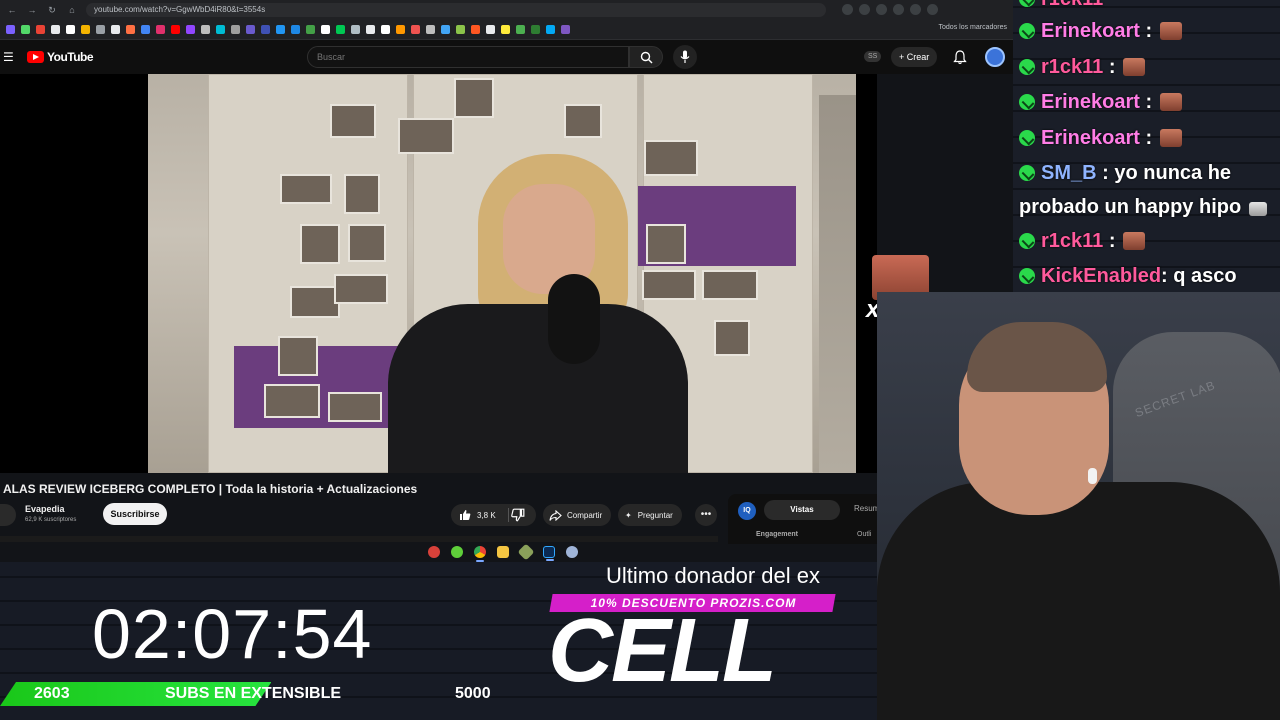 The width and height of the screenshot is (1280, 720). Describe the element at coordinates (32, 10) in the screenshot. I see `forward-icon: →` at that location.